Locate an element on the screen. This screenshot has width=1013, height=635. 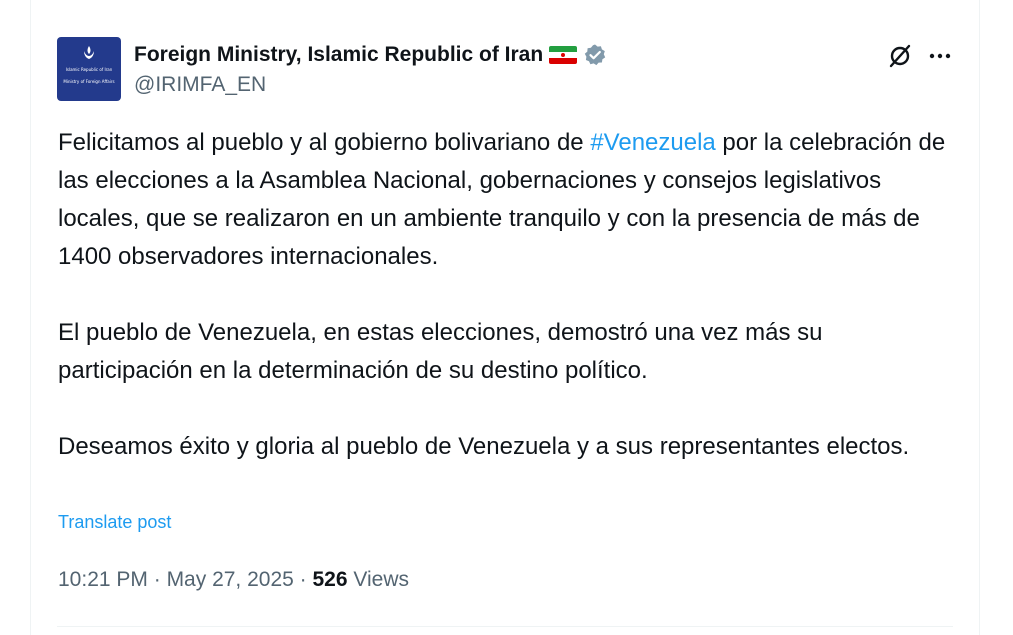
post-date: May 27, 2025 is located at coordinates (230, 579).